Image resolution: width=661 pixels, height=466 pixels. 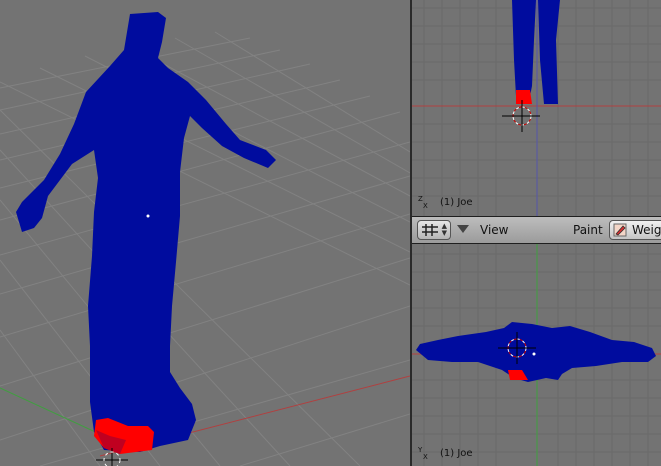 What do you see at coordinates (444, 229) in the screenshot?
I see `updown-arrows-icon: ▲ ▼` at bounding box center [444, 229].